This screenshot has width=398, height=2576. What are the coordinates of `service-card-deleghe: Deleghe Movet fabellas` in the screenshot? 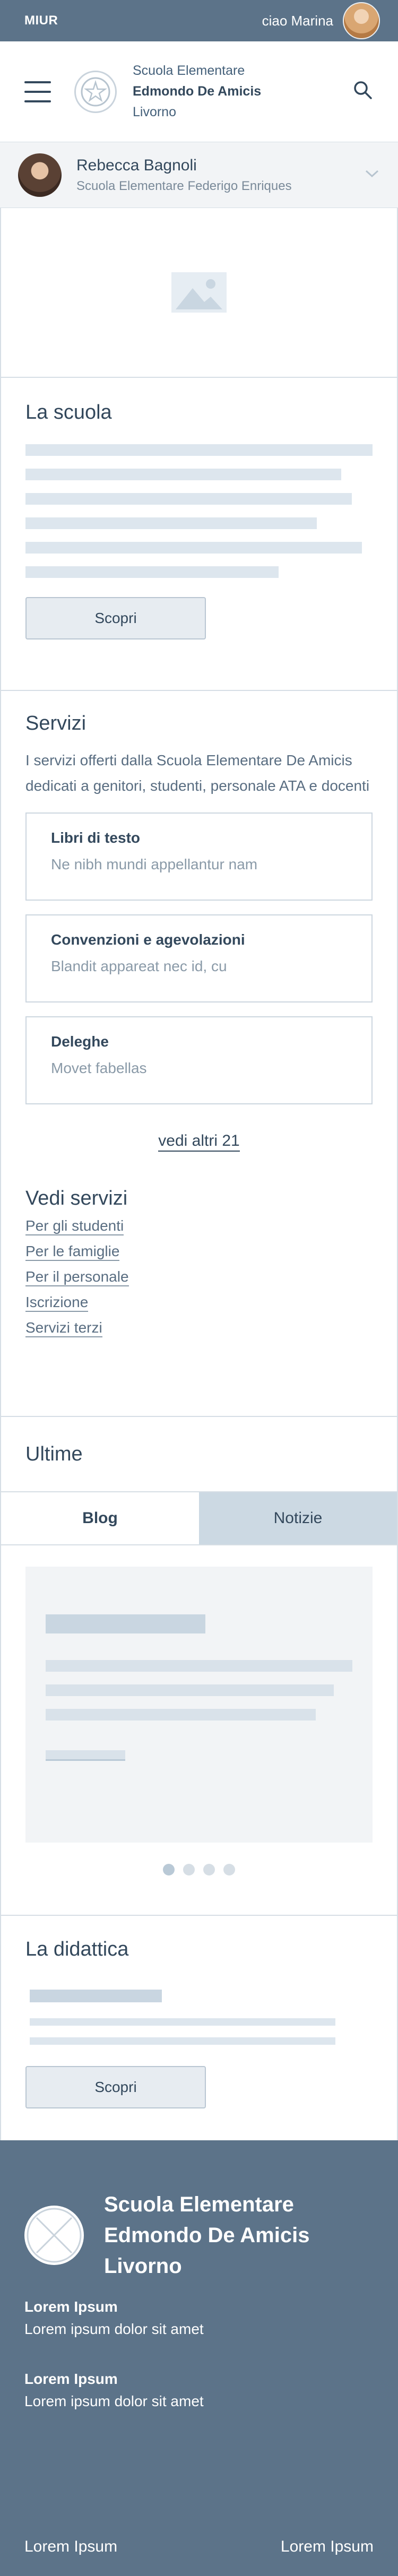 It's located at (199, 1060).